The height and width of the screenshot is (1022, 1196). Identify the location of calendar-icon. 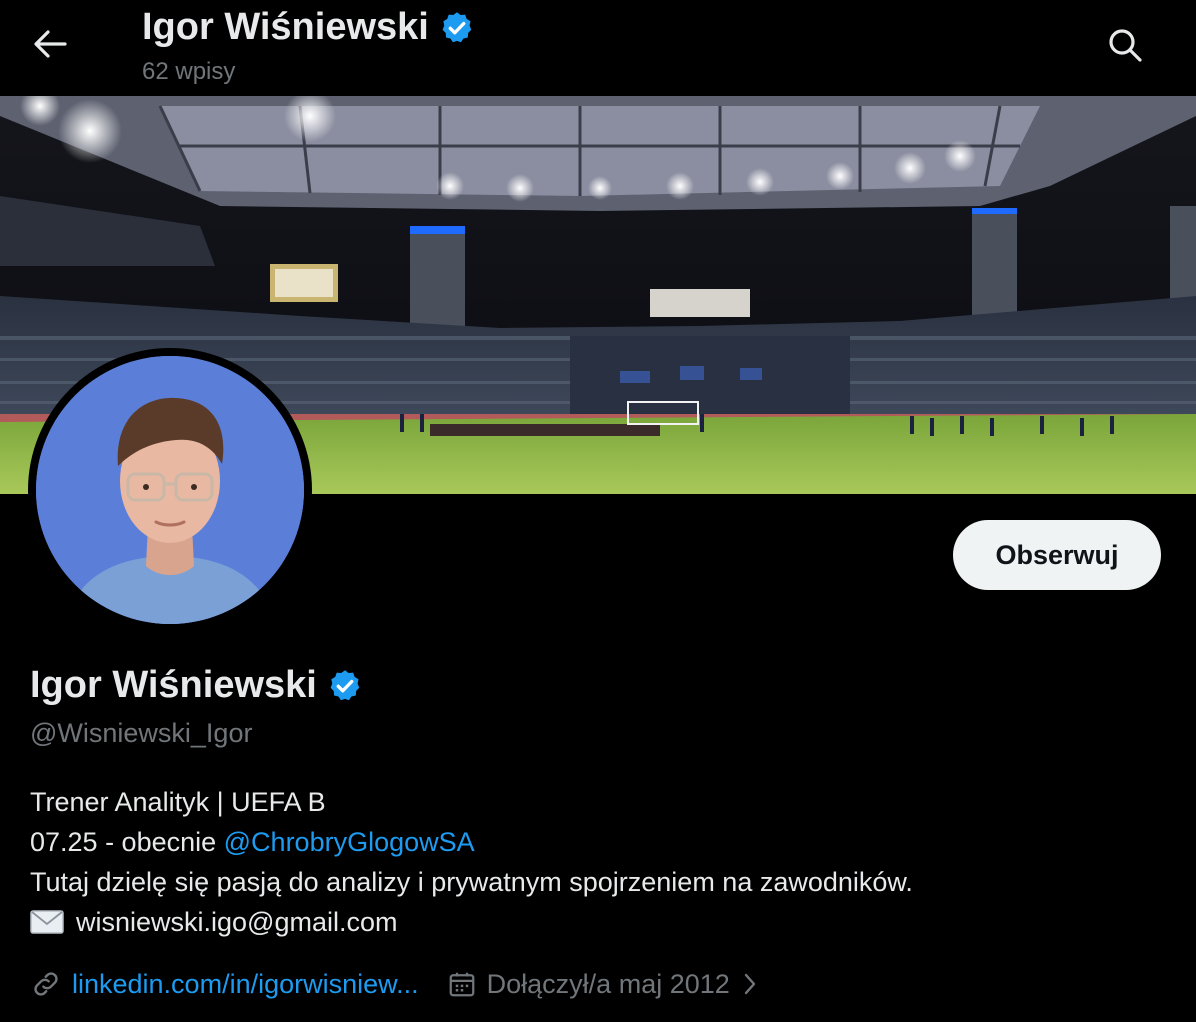
(462, 984).